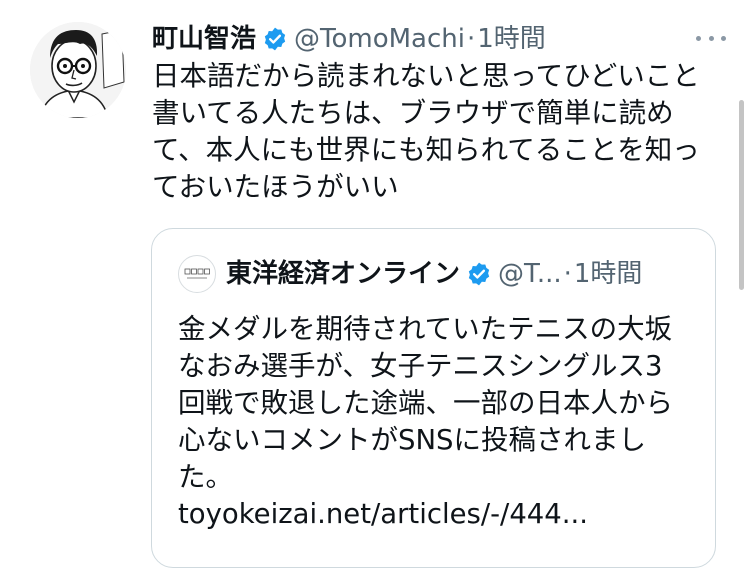 The image size is (744, 568). I want to click on author-handle: @TomoMachi, so click(379, 39).